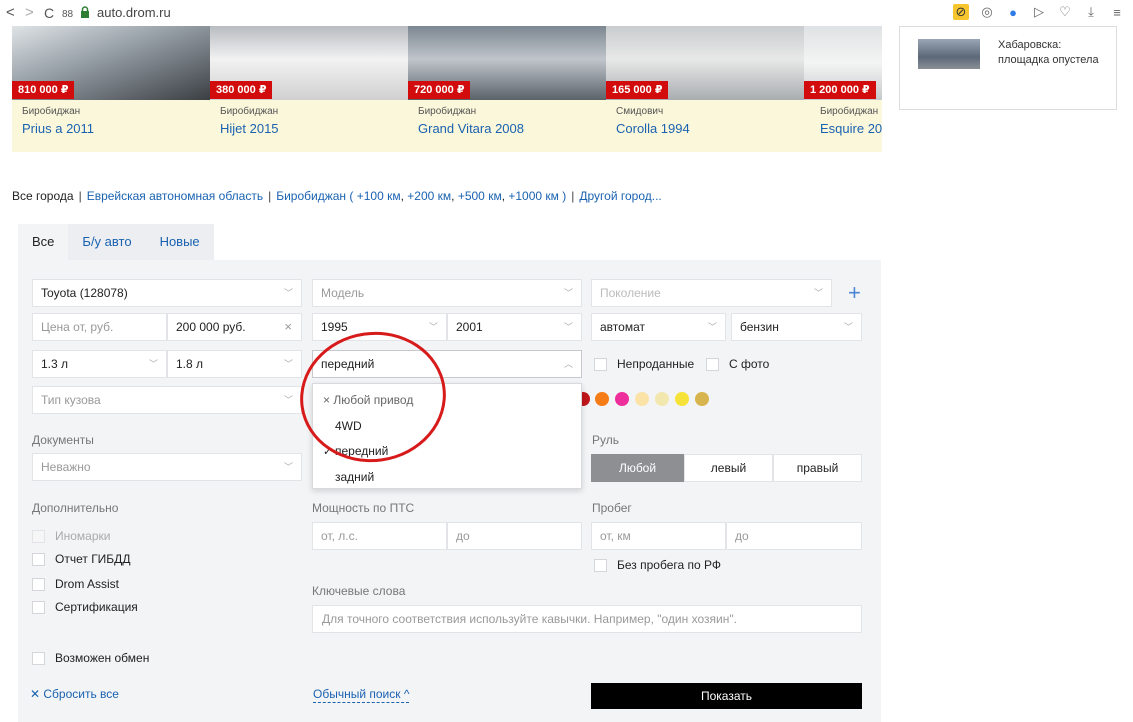 The image size is (1133, 722). Describe the element at coordinates (702, 399) in the screenshot. I see `color-dot-gold` at that location.